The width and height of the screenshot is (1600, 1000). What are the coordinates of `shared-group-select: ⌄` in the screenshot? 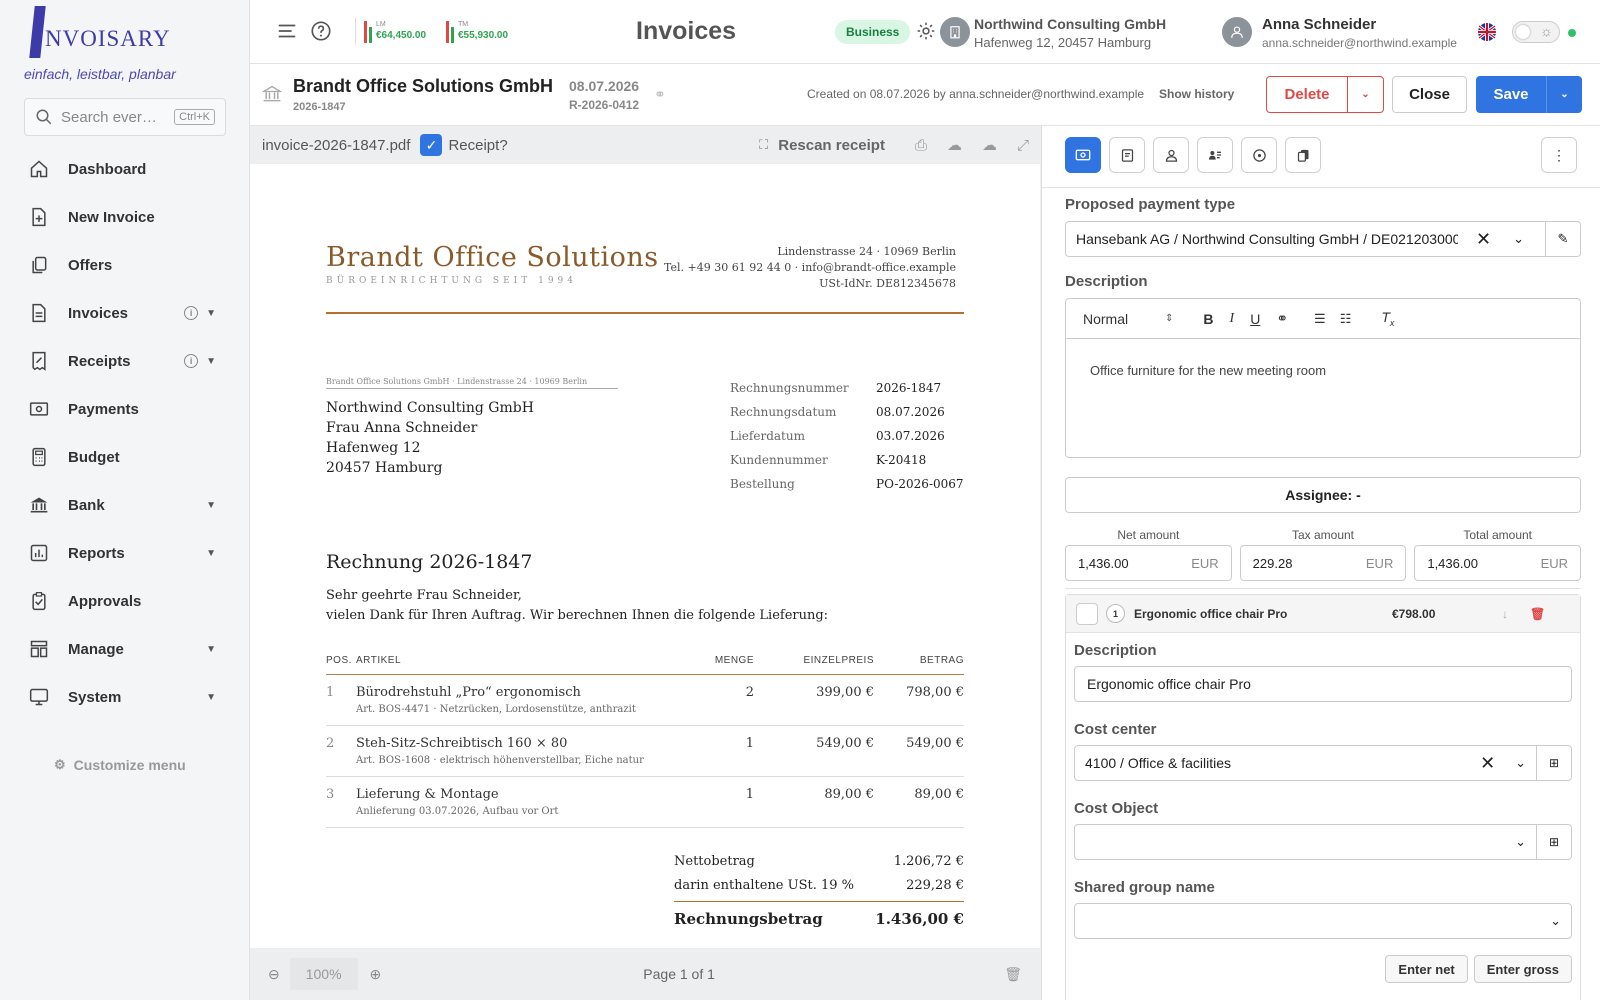 It's located at (1323, 921).